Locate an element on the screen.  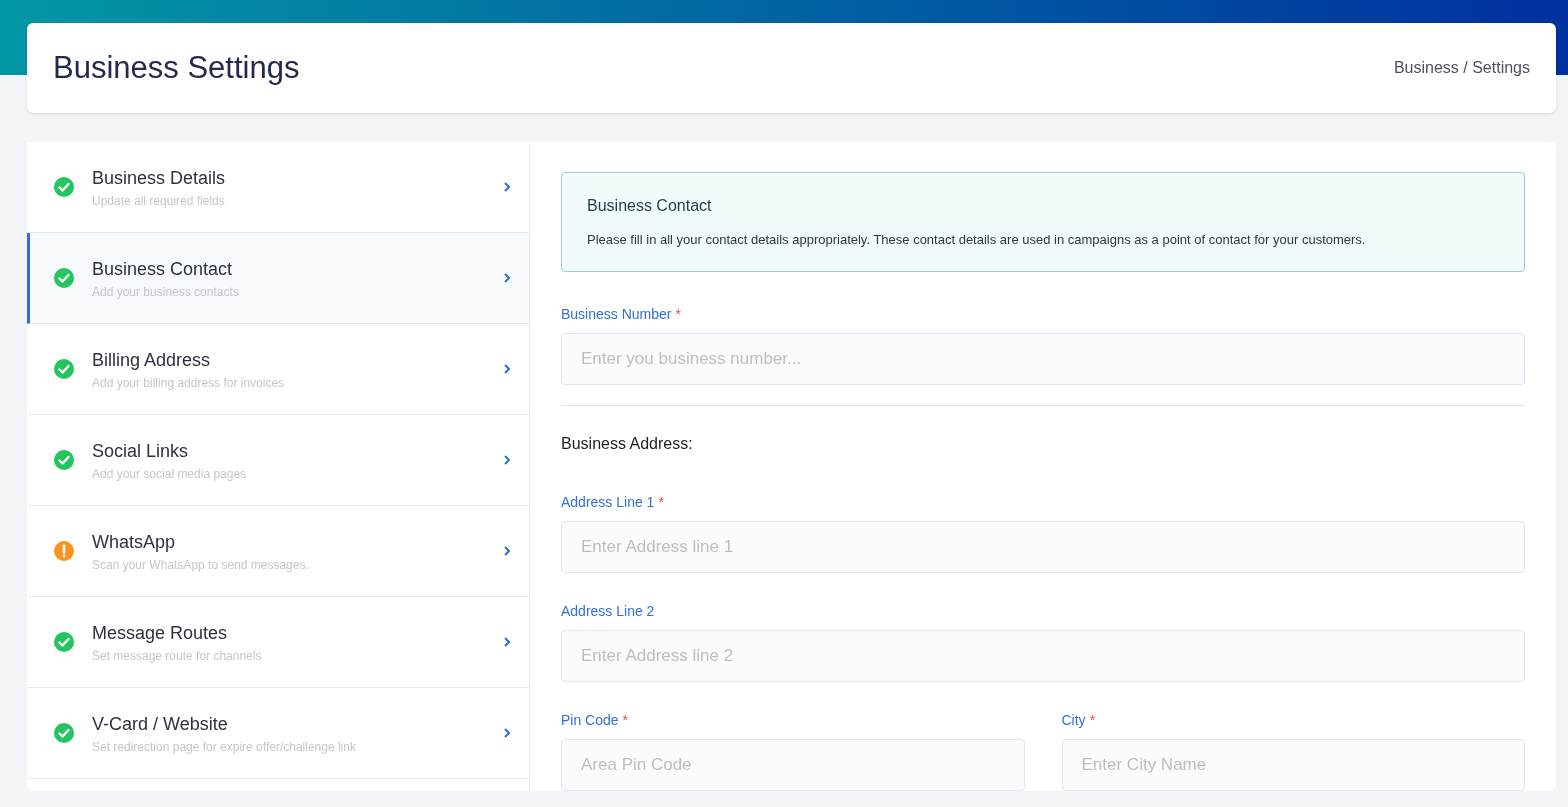
info-text: Please fill in all your contact details appropriately. These contact details are used in campaigns as a point of contact for your customers. is located at coordinates (977, 240).